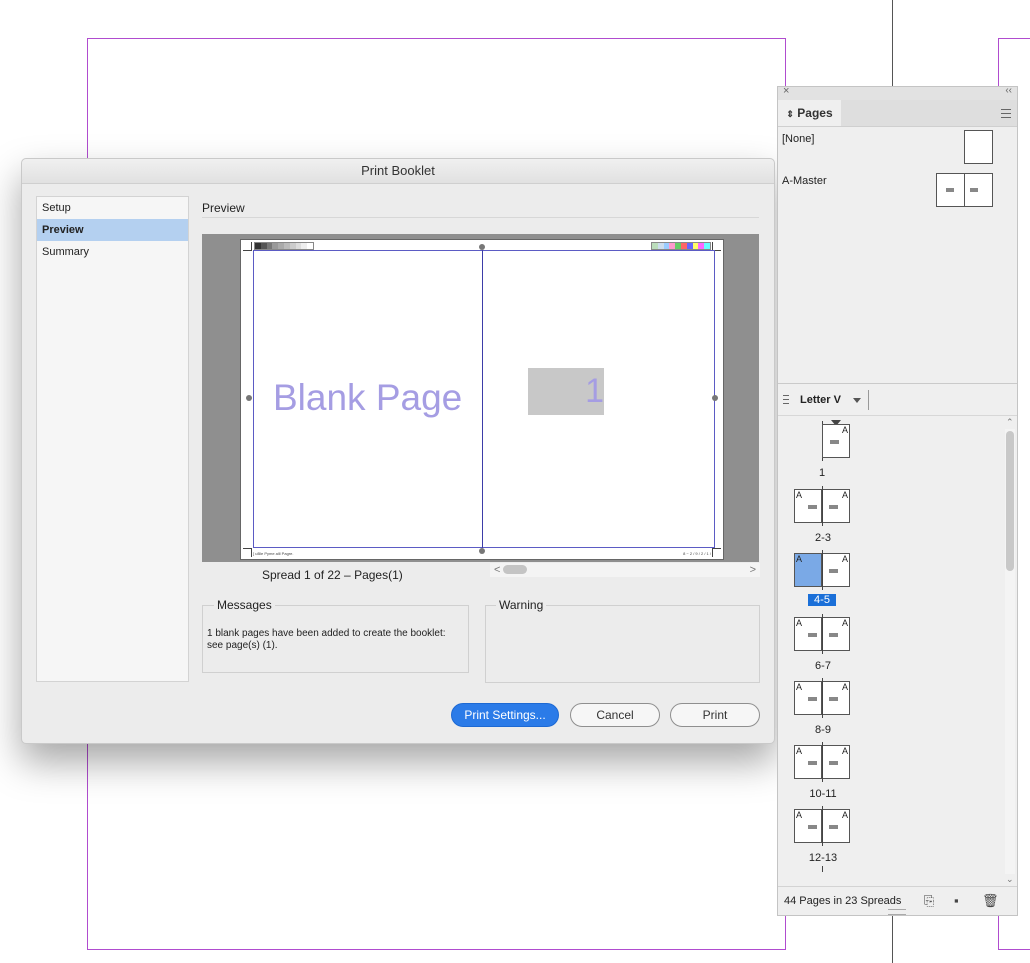 The width and height of the screenshot is (1030, 963). What do you see at coordinates (822, 473) in the screenshot?
I see `spread-label: 1` at bounding box center [822, 473].